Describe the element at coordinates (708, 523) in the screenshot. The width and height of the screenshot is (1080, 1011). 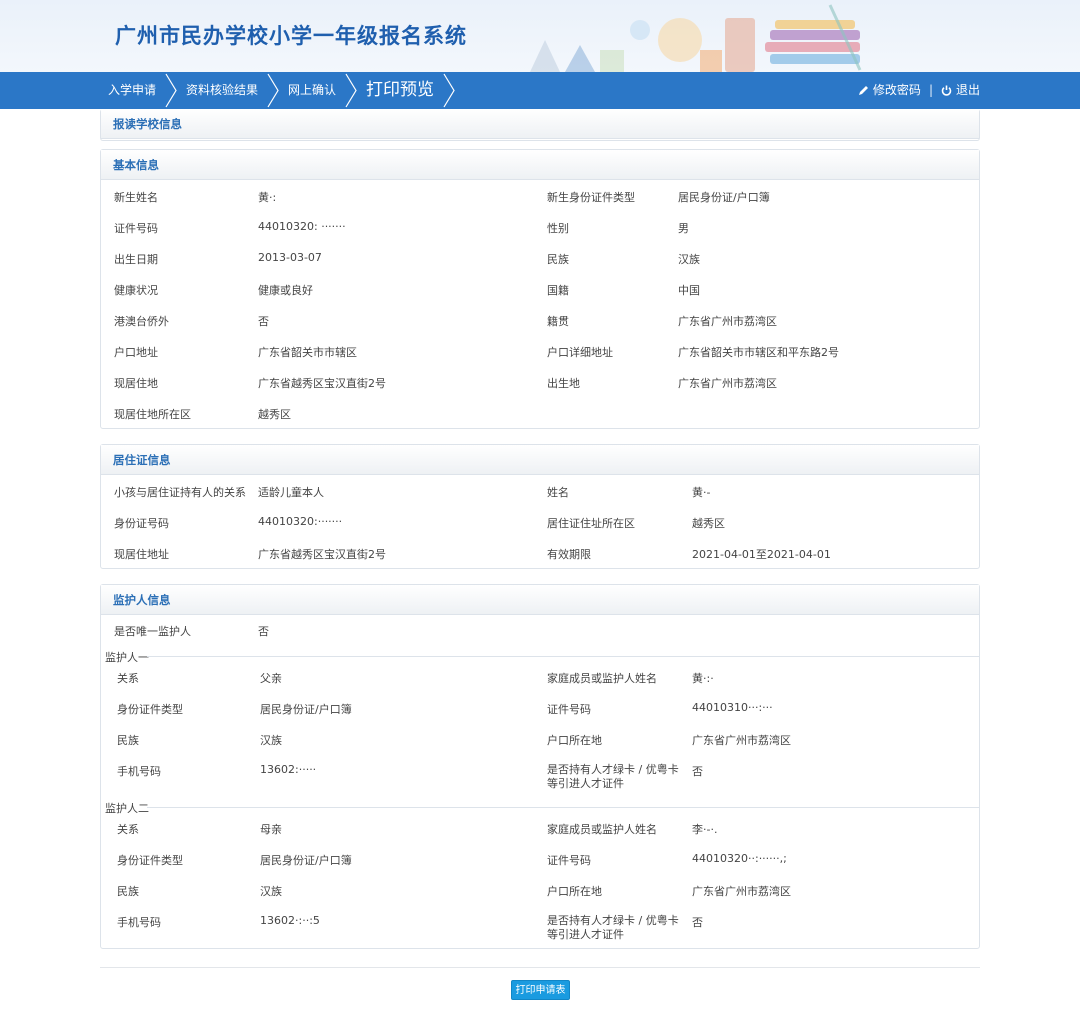
I see `field-value: 越秀区` at that location.